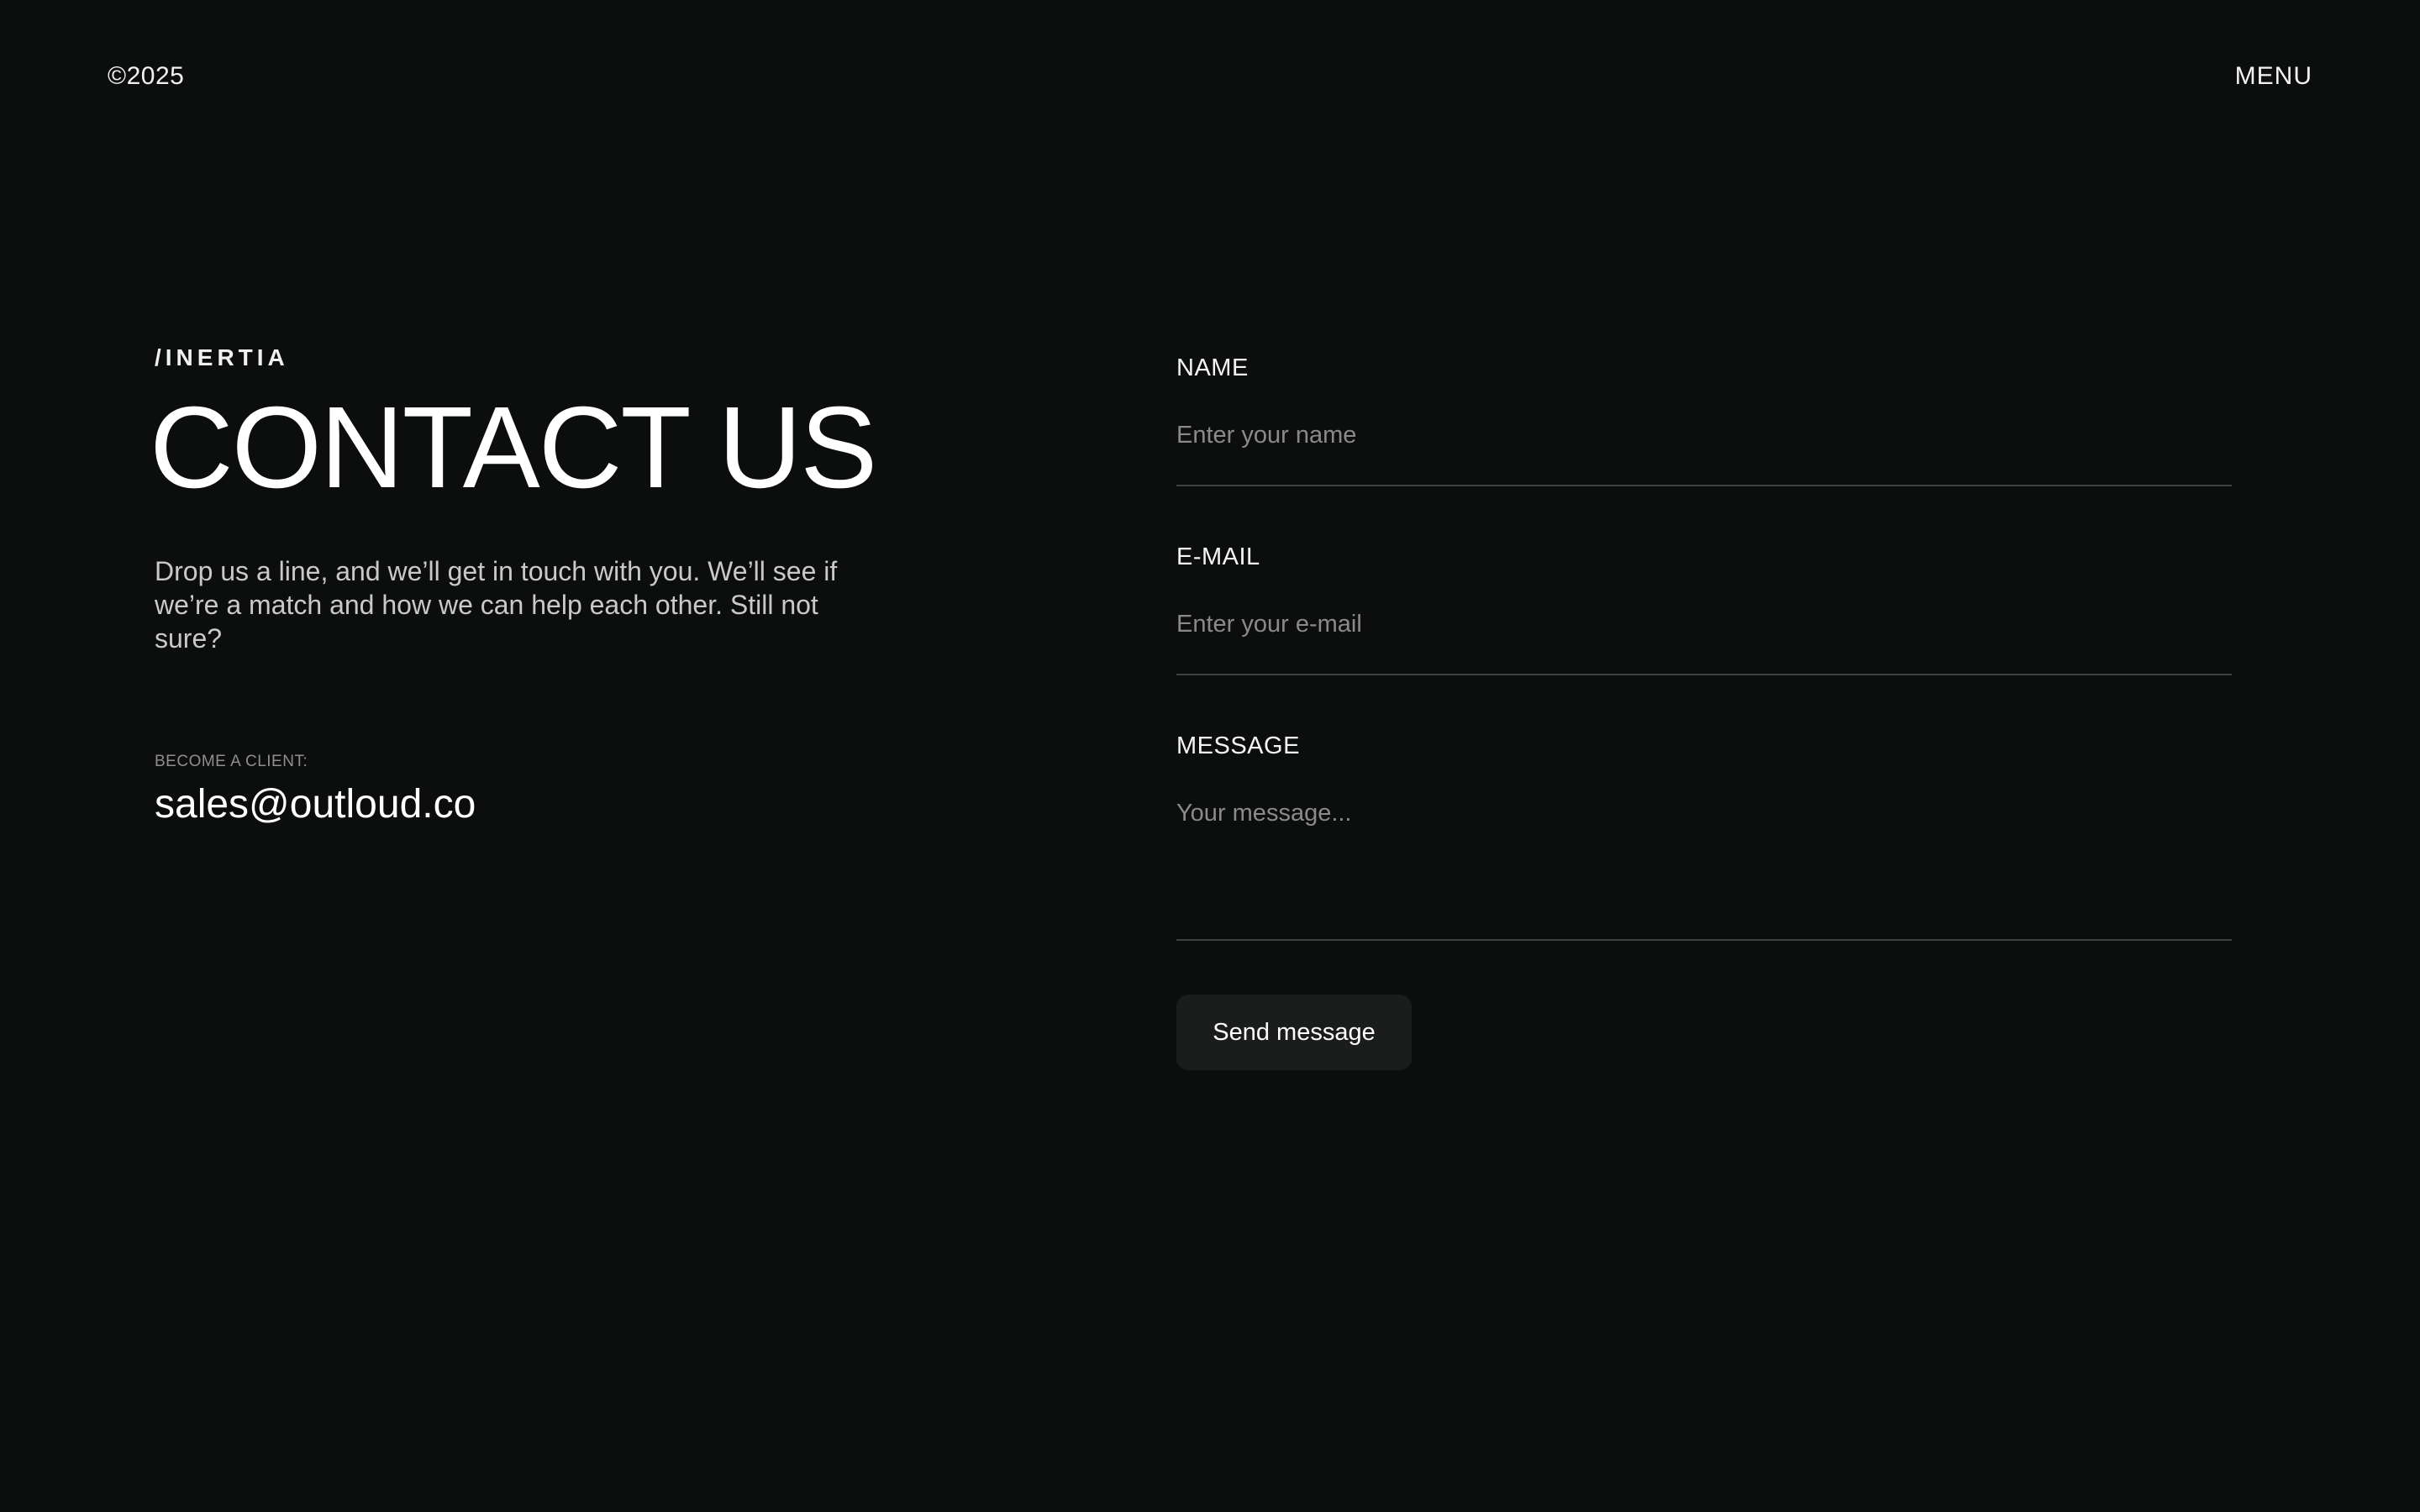 The width and height of the screenshot is (2420, 1512). What do you see at coordinates (1294, 1032) in the screenshot?
I see `send-message-button: Send message` at bounding box center [1294, 1032].